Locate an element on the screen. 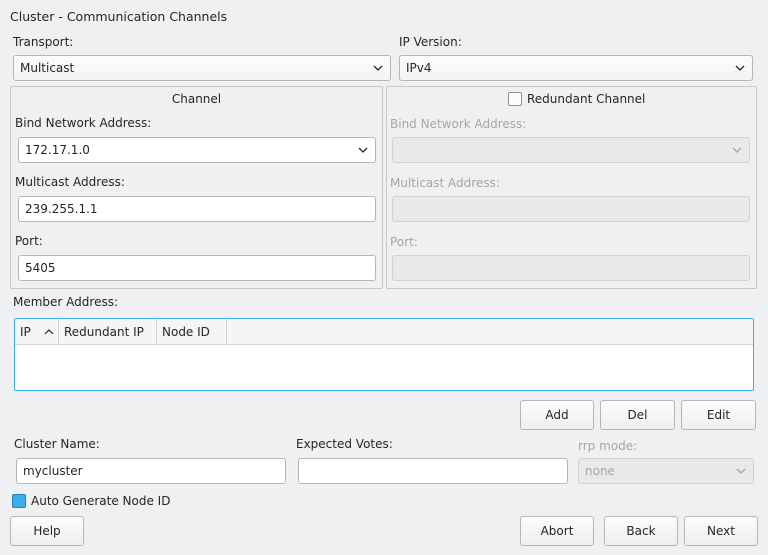 Image resolution: width=768 pixels, height=555 pixels. redundant-channel-title: Redundant Channel is located at coordinates (586, 99).